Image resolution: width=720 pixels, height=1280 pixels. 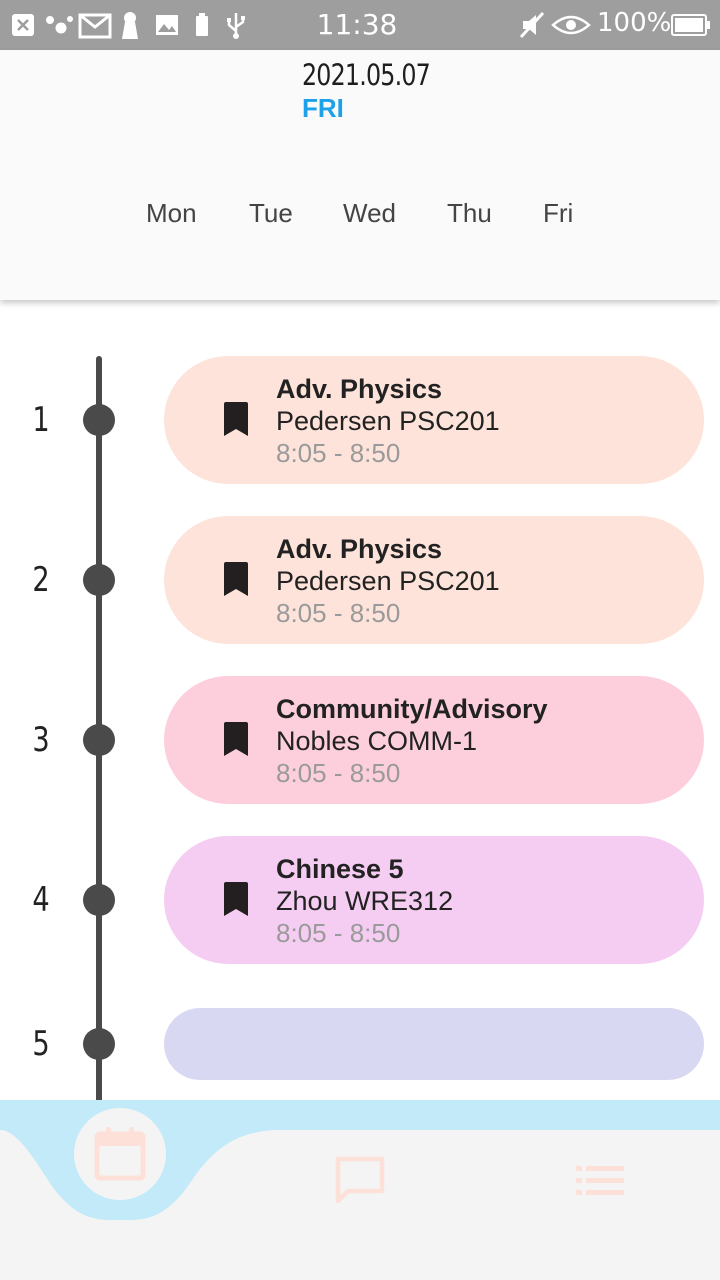 I want to click on usb-icon, so click(x=236, y=25).